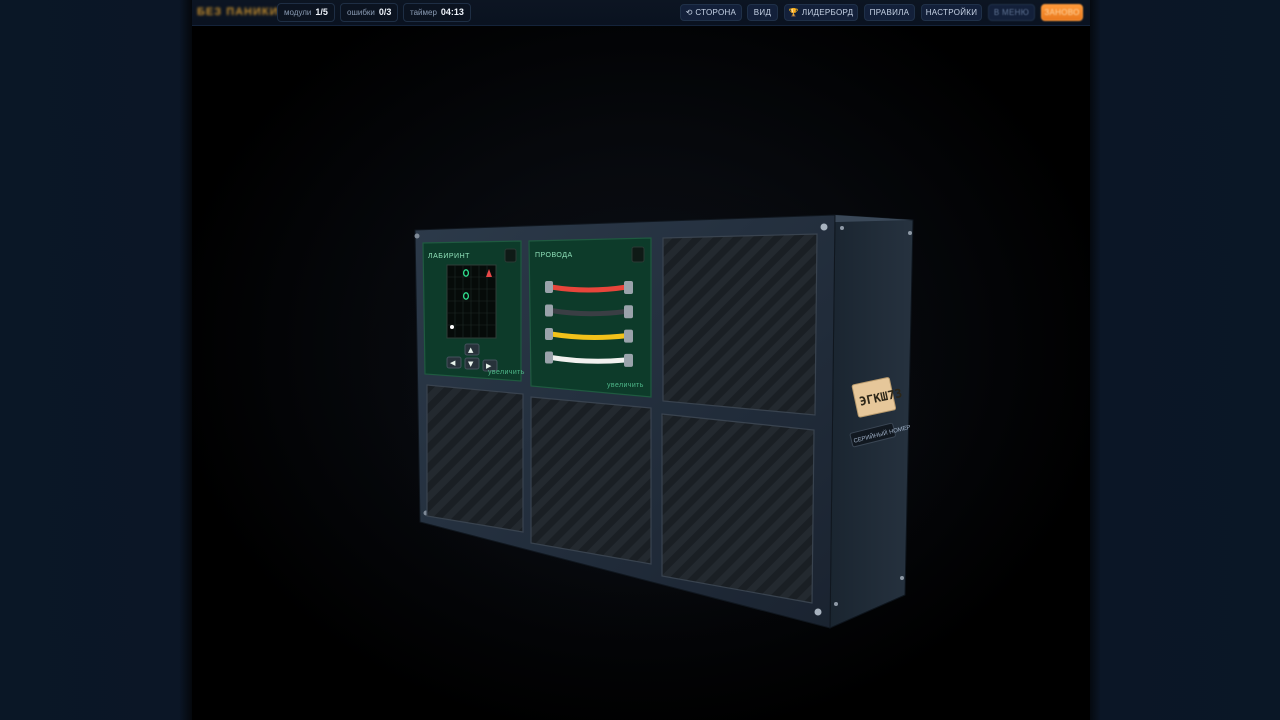 The width and height of the screenshot is (1280, 720). I want to click on maze-up-button: ▲, so click(472, 349).